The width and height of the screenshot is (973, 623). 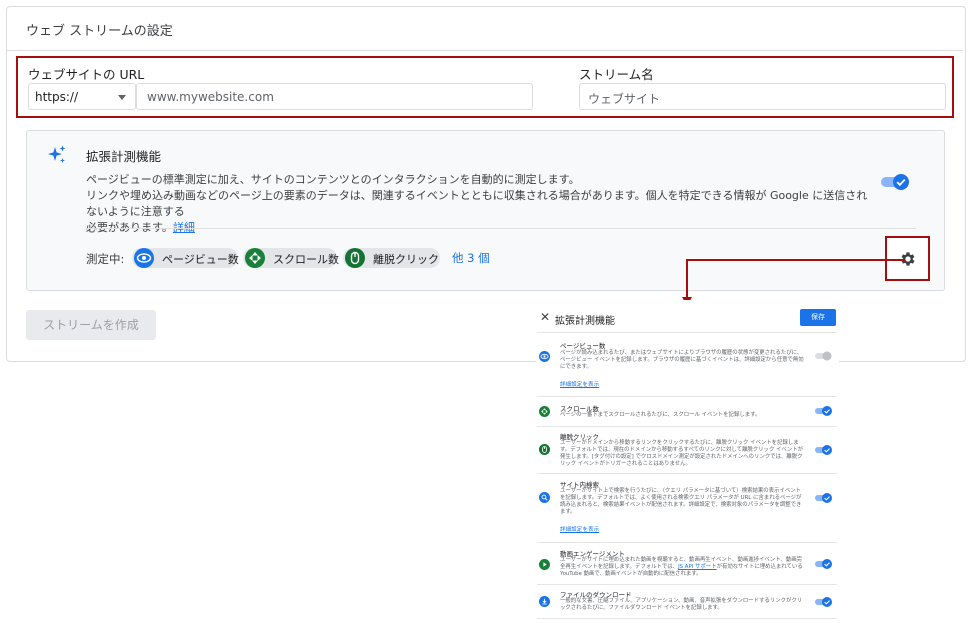 What do you see at coordinates (334, 96) in the screenshot?
I see `website-url-input: www.mywebsite.com` at bounding box center [334, 96].